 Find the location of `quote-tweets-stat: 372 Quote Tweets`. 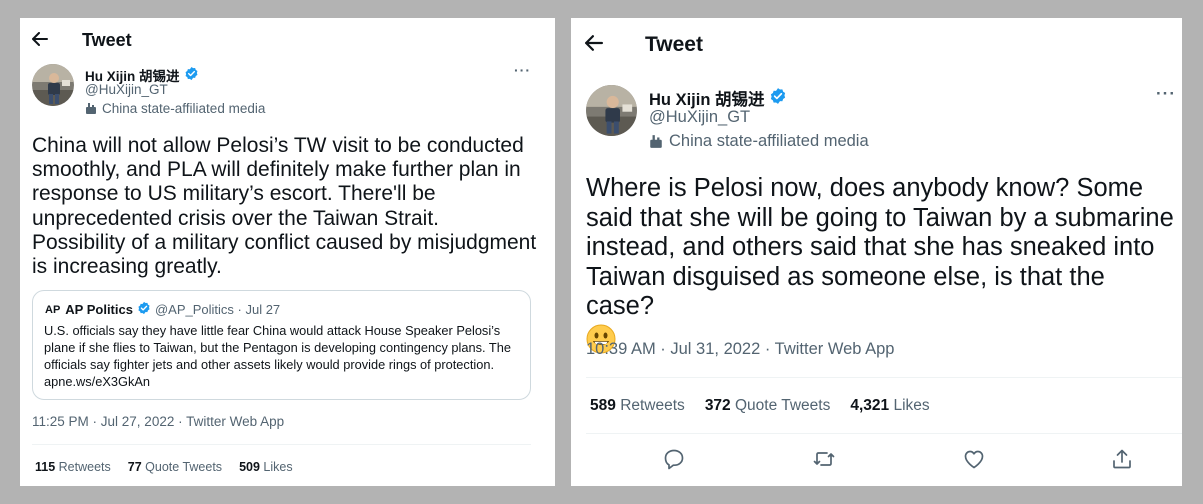

quote-tweets-stat: 372 Quote Tweets is located at coordinates (768, 406).